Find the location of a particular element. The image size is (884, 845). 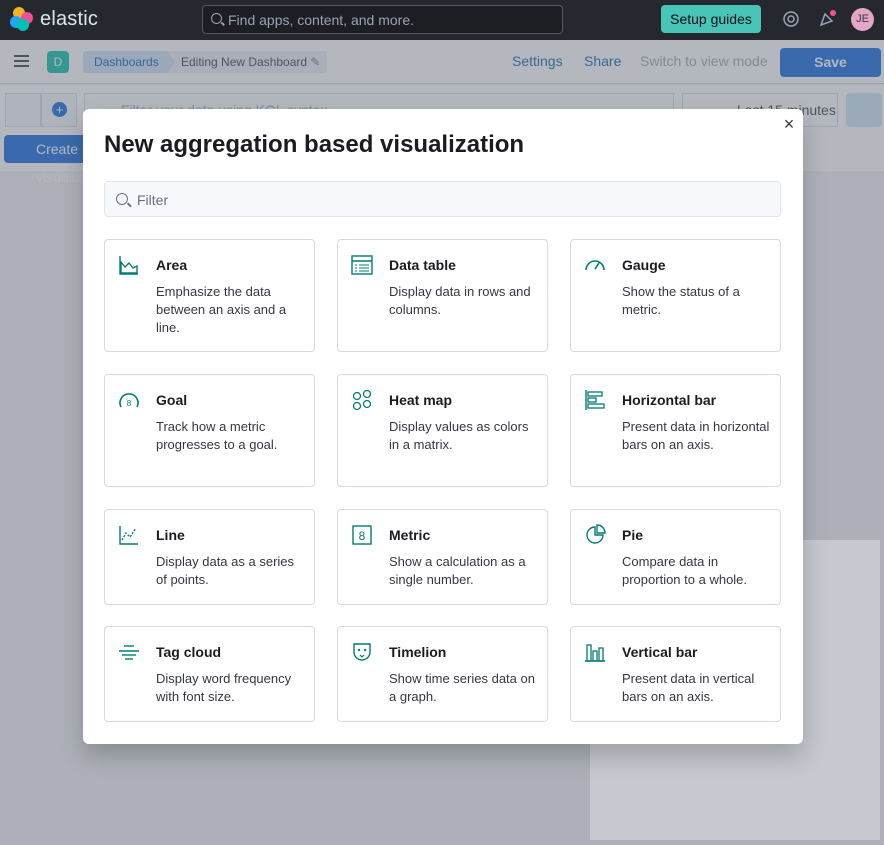

metric-icon: 8 is located at coordinates (362, 535).